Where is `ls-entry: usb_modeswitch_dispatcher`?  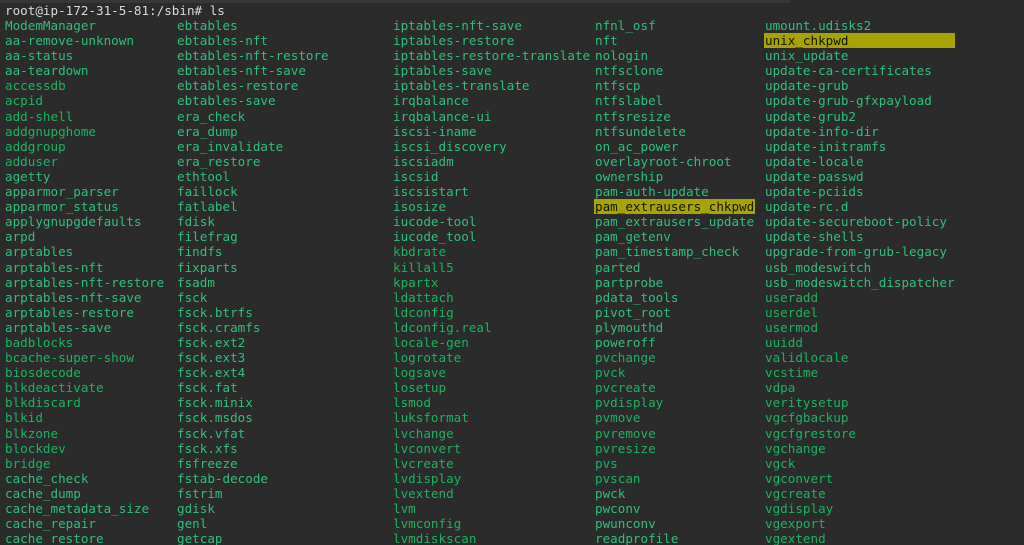
ls-entry: usb_modeswitch_dispatcher is located at coordinates (860, 282).